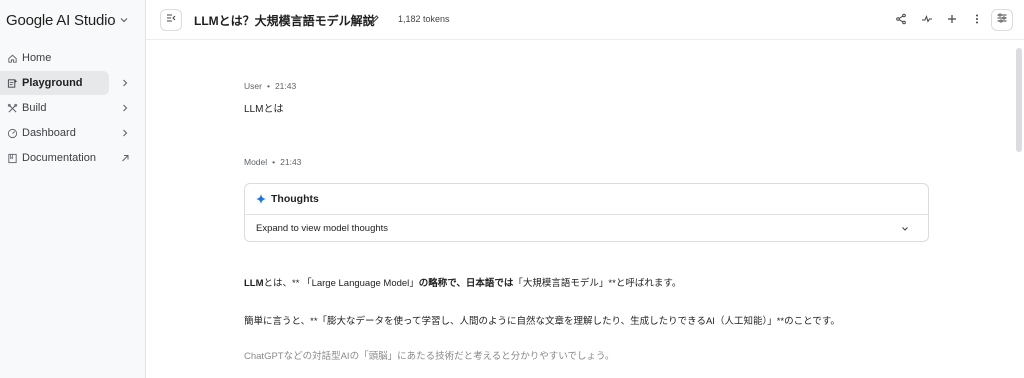  I want to click on build-icon, so click(12, 108).